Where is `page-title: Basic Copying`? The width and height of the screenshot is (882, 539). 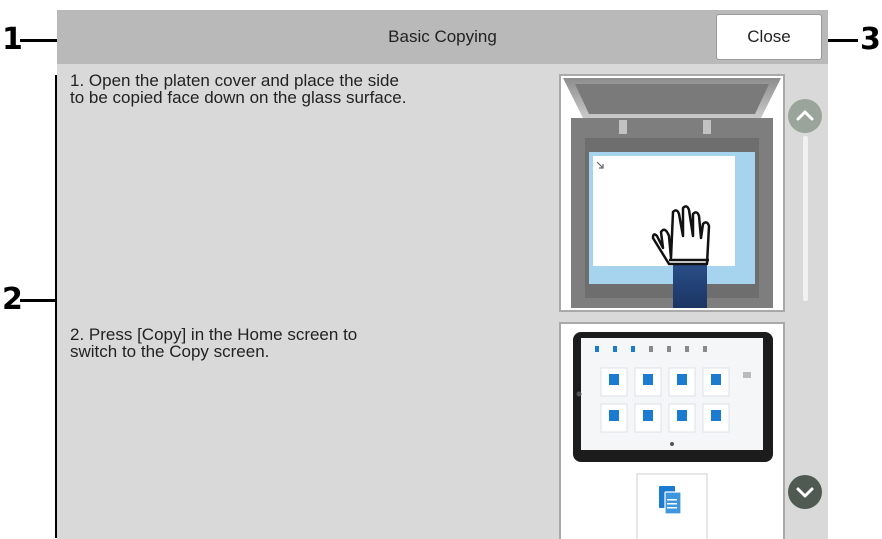
page-title: Basic Copying is located at coordinates (442, 36).